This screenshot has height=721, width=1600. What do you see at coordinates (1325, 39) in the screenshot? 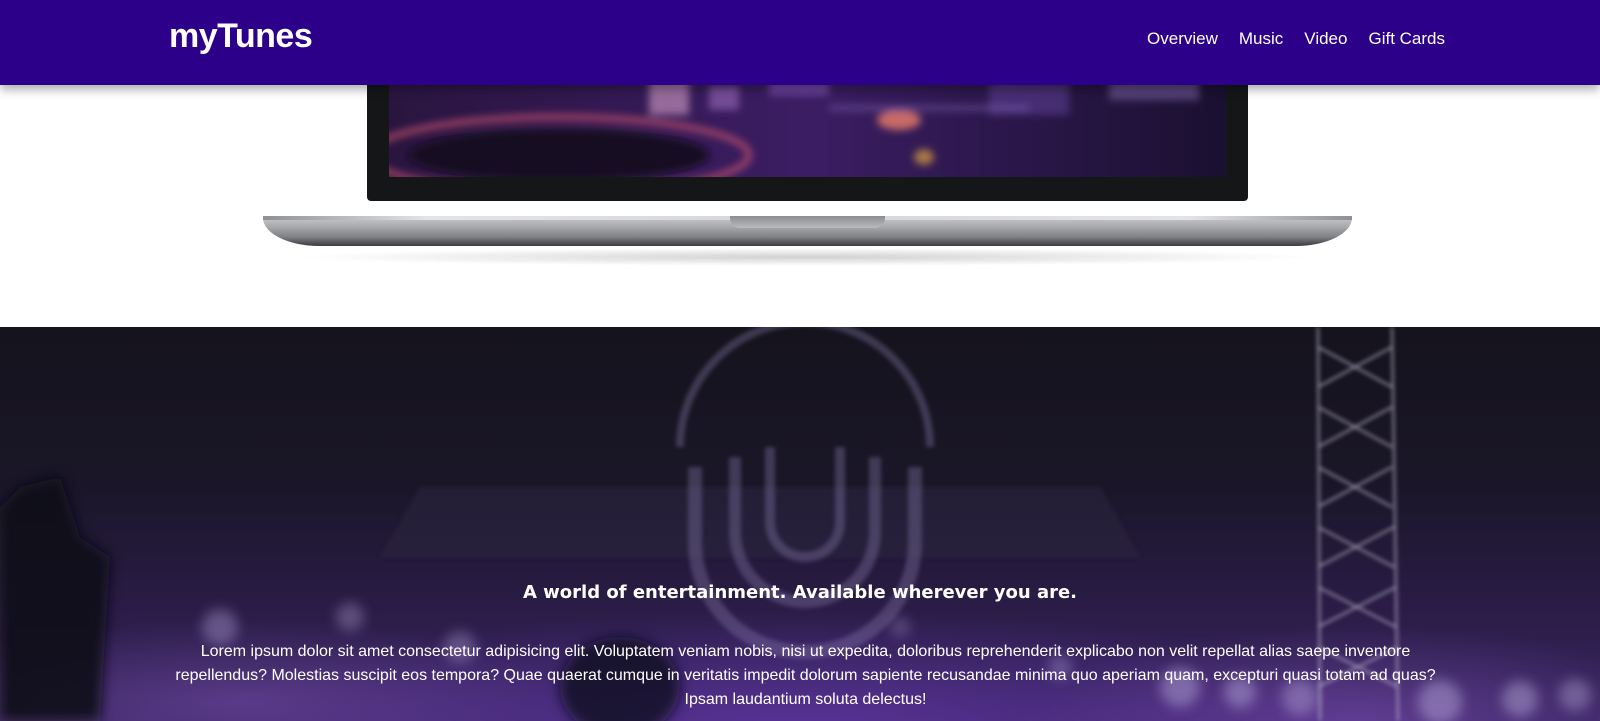
I see `nav-link-video: Video` at bounding box center [1325, 39].